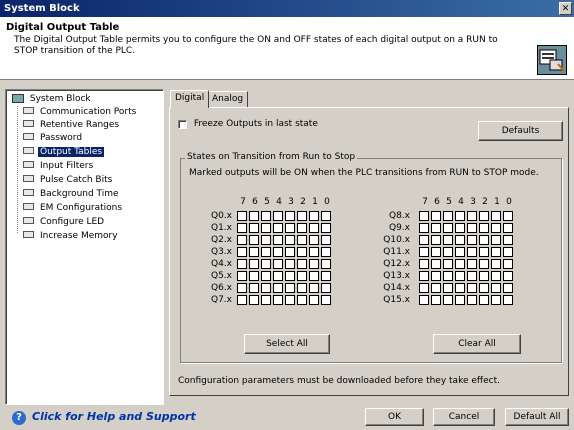 The image size is (574, 430). Describe the element at coordinates (182, 124) in the screenshot. I see `freeze-outputs-checkbox` at that location.